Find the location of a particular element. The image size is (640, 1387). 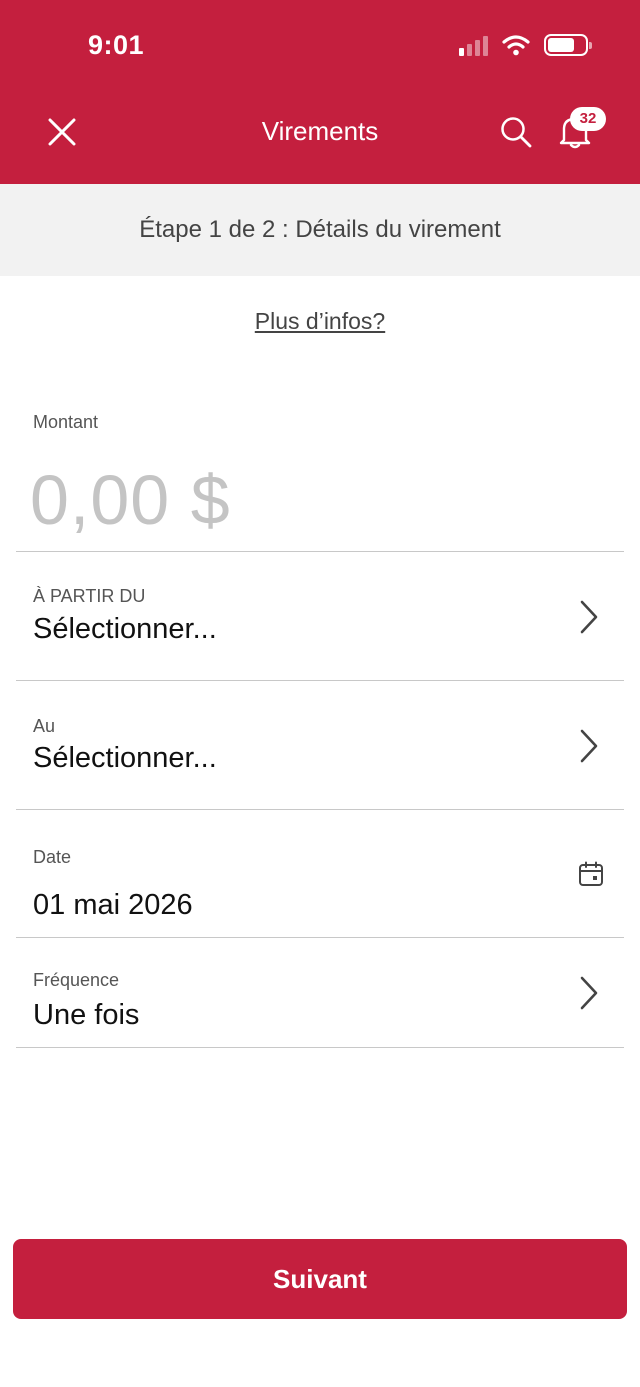

status-icons is located at coordinates (525, 45).